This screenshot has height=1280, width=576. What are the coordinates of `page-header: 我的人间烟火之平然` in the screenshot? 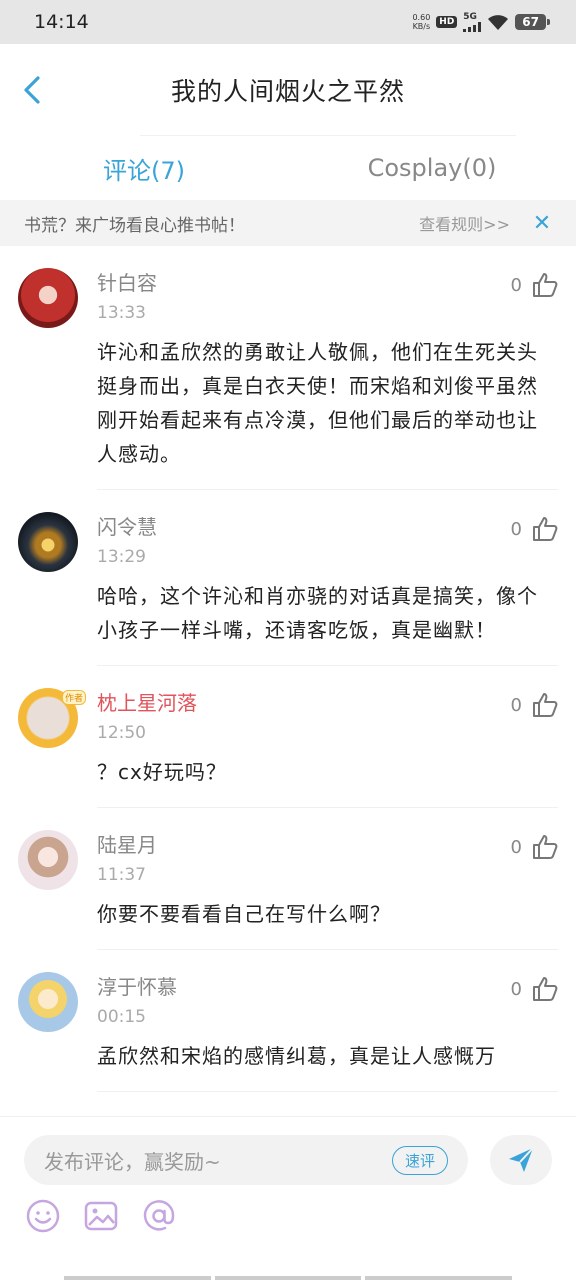 It's located at (288, 90).